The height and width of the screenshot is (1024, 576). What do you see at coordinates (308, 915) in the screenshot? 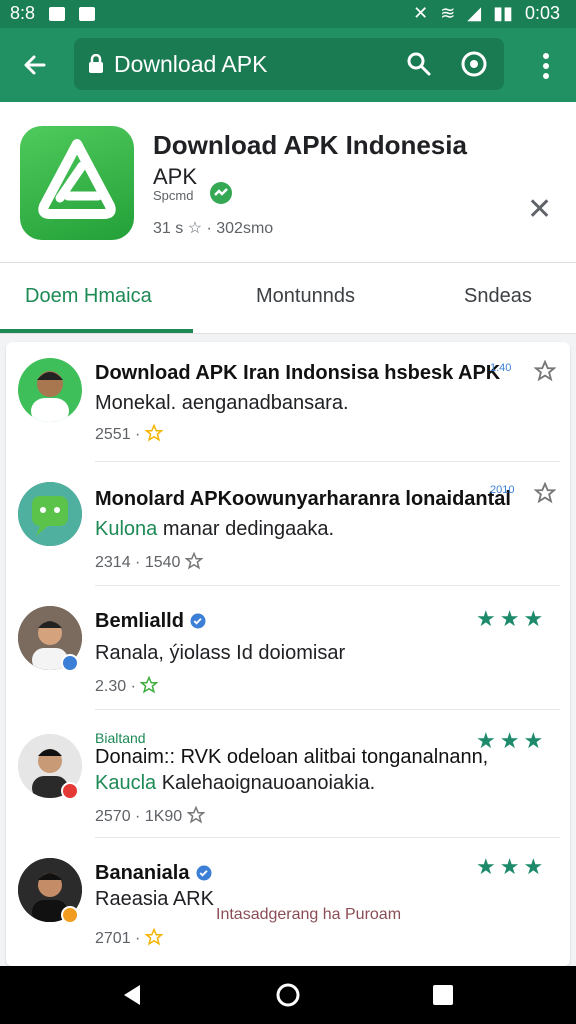
I see `item-link: Intasadgerang ha Puroam` at bounding box center [308, 915].